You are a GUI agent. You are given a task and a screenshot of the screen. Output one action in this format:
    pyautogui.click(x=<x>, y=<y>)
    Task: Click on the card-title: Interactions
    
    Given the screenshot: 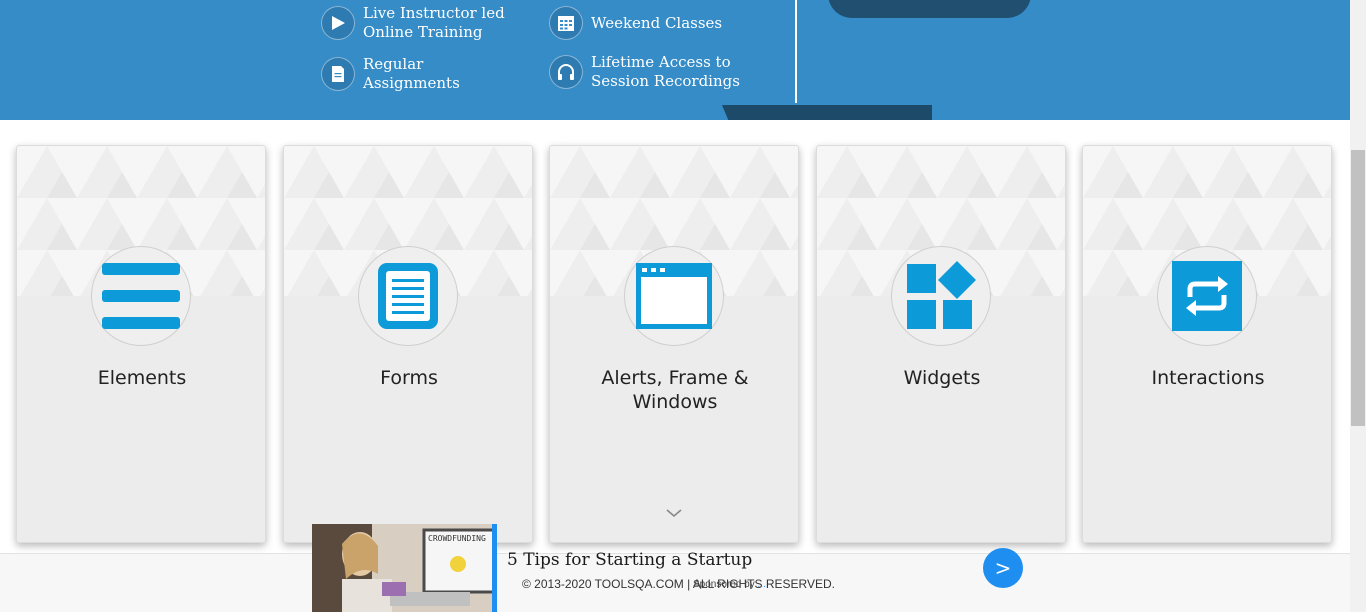 What is the action you would take?
    pyautogui.click(x=1208, y=378)
    